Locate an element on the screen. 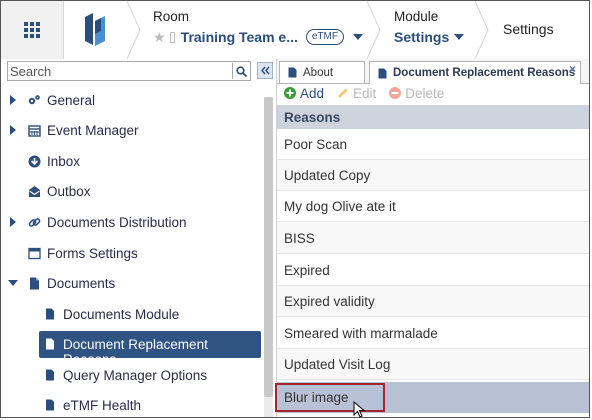  edit-label: Edit is located at coordinates (365, 93).